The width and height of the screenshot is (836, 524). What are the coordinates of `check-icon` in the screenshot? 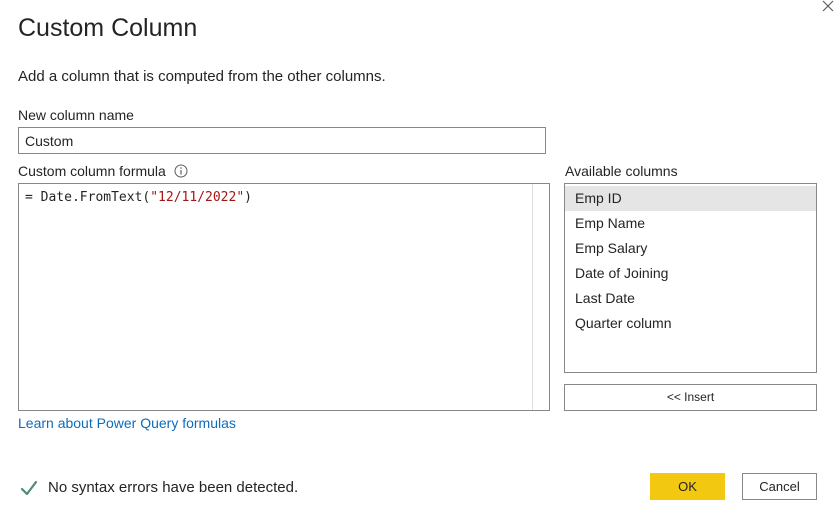 It's located at (29, 487).